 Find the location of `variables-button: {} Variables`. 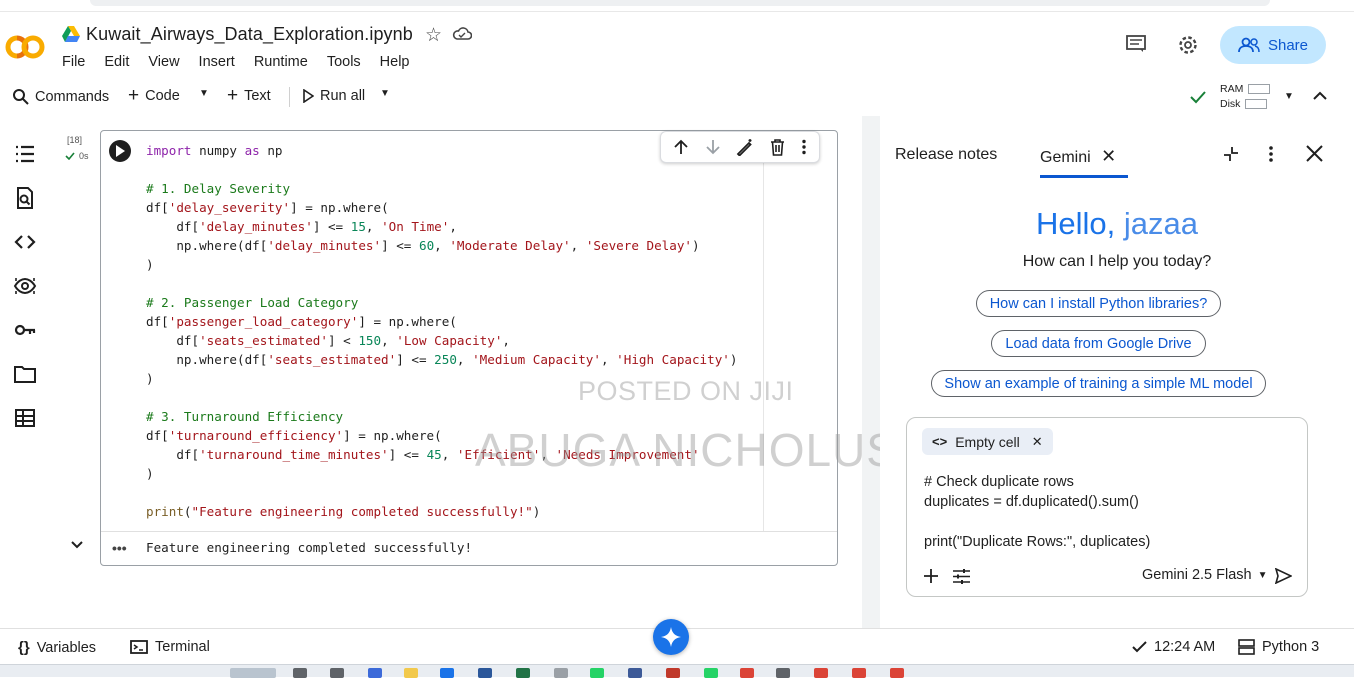

variables-button: {} Variables is located at coordinates (57, 647).